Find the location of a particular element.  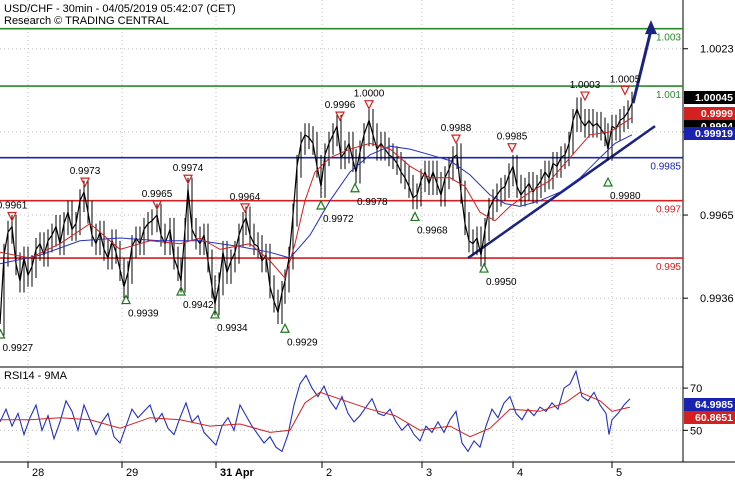

y-tick-label: 0.9936 is located at coordinates (717, 299).